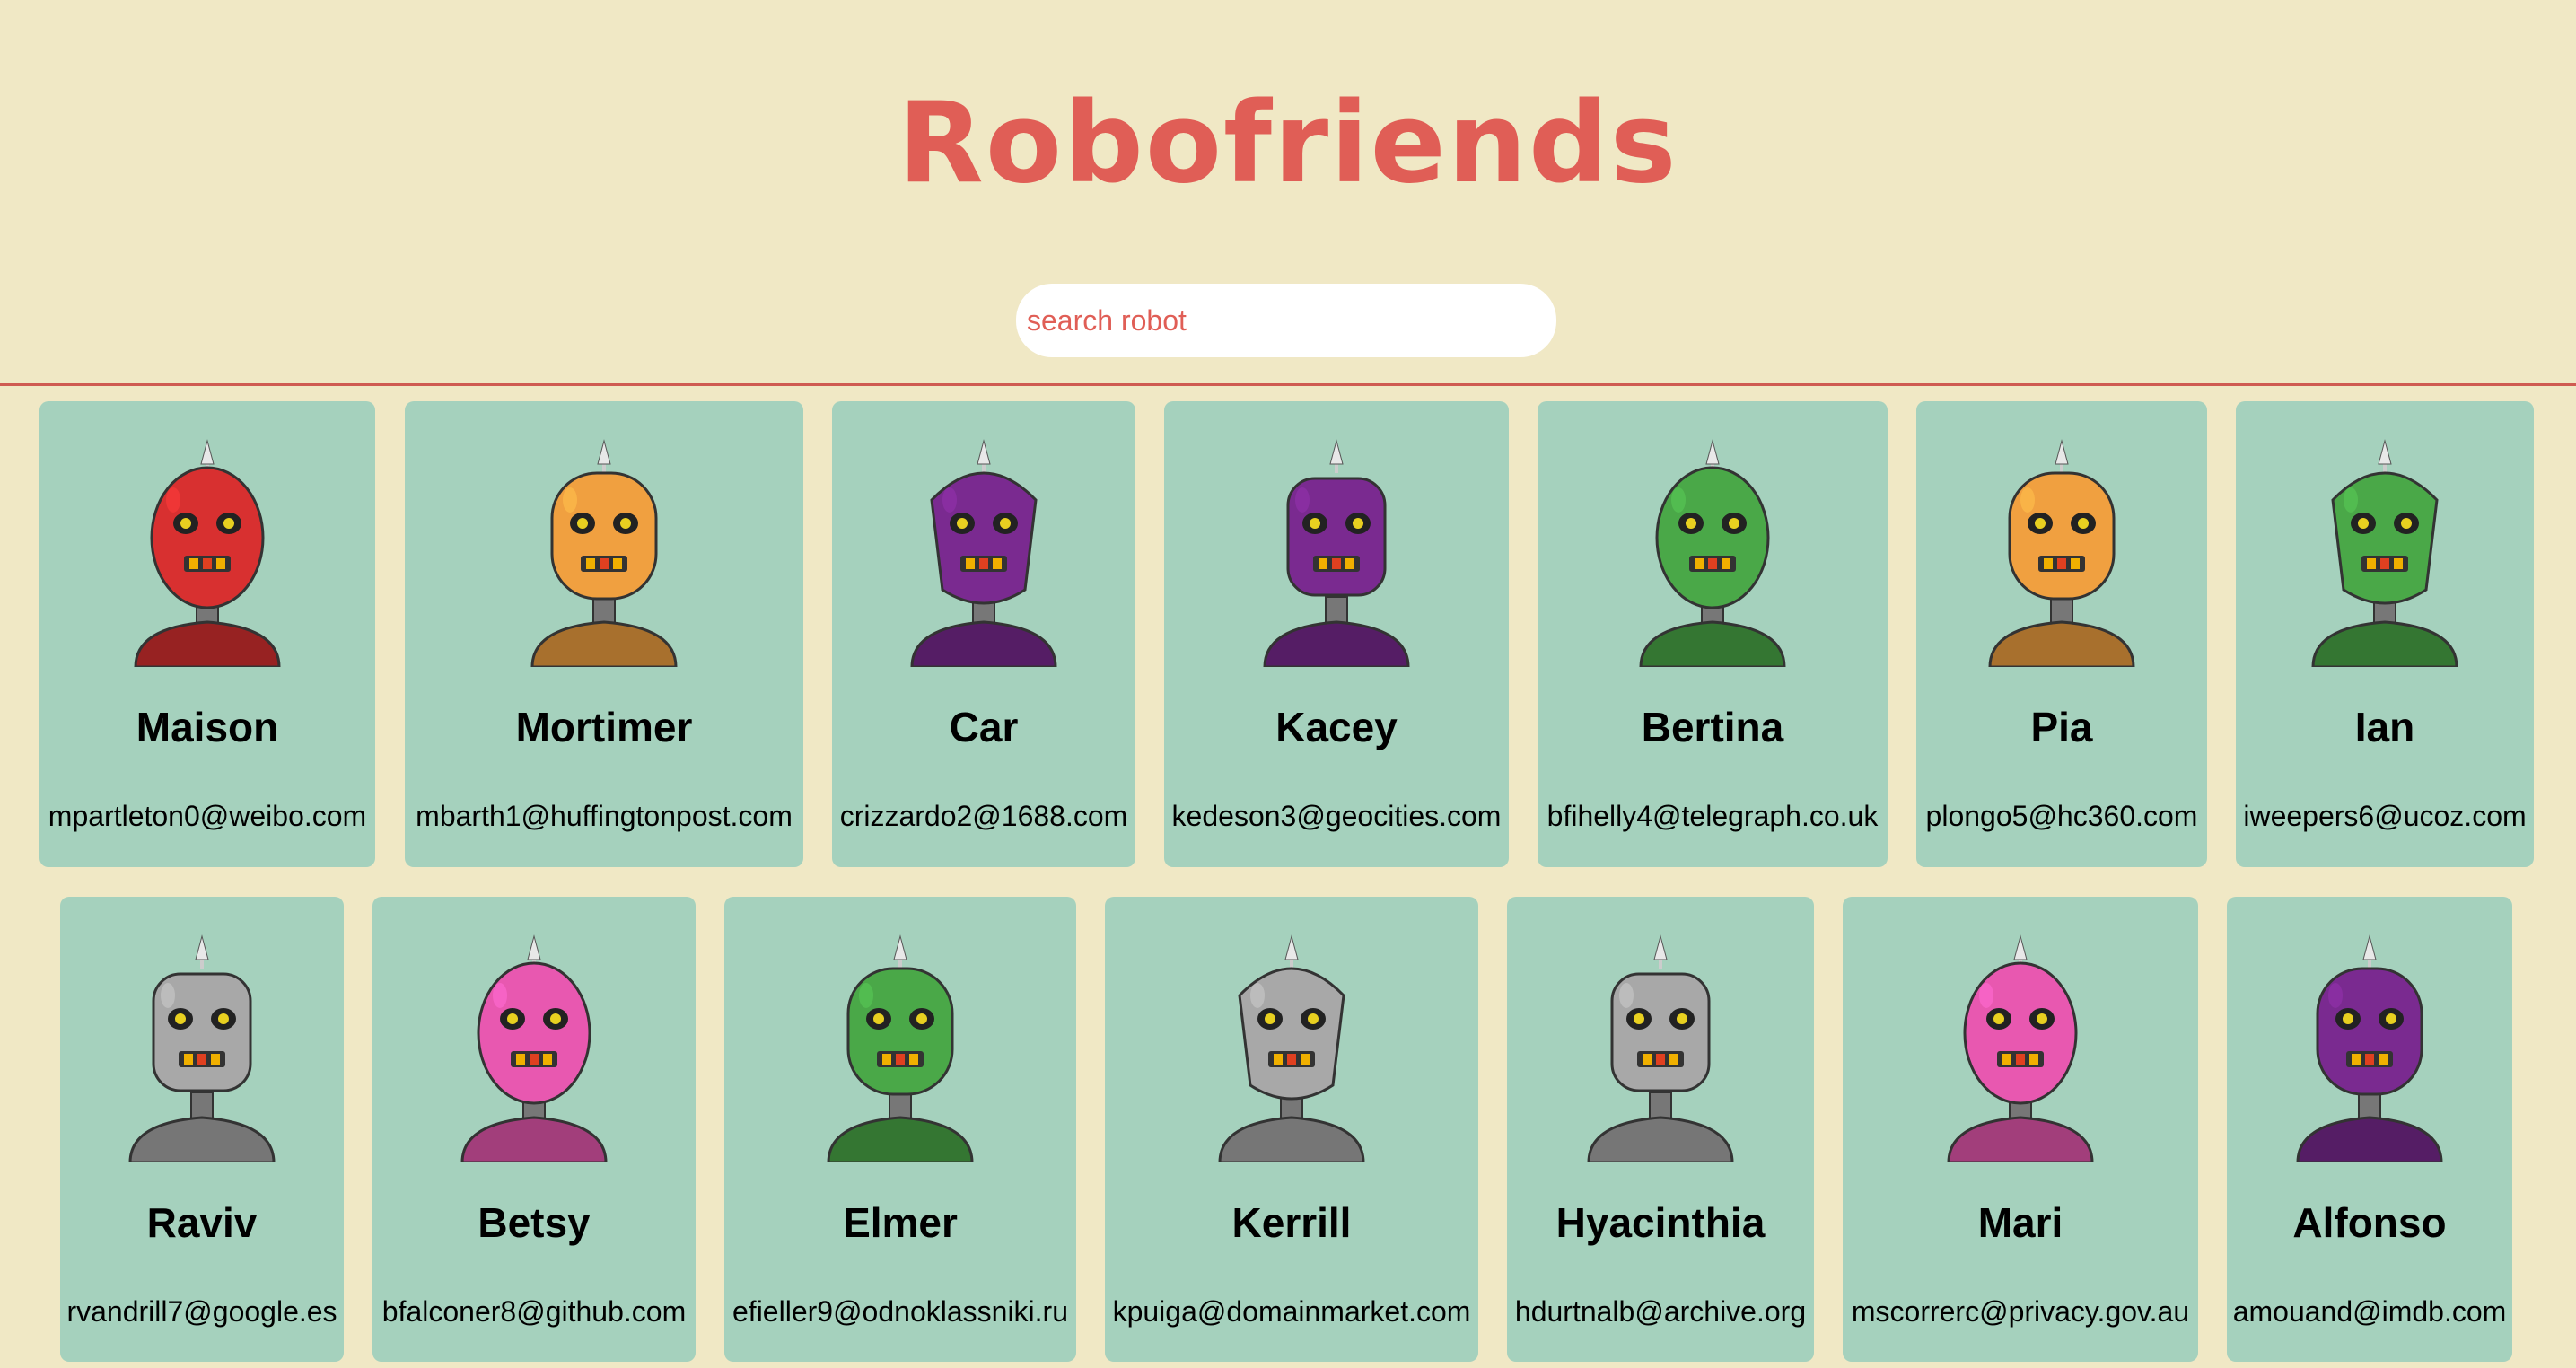 The width and height of the screenshot is (2576, 1368). Describe the element at coordinates (1286, 320) in the screenshot. I see `search-input` at that location.